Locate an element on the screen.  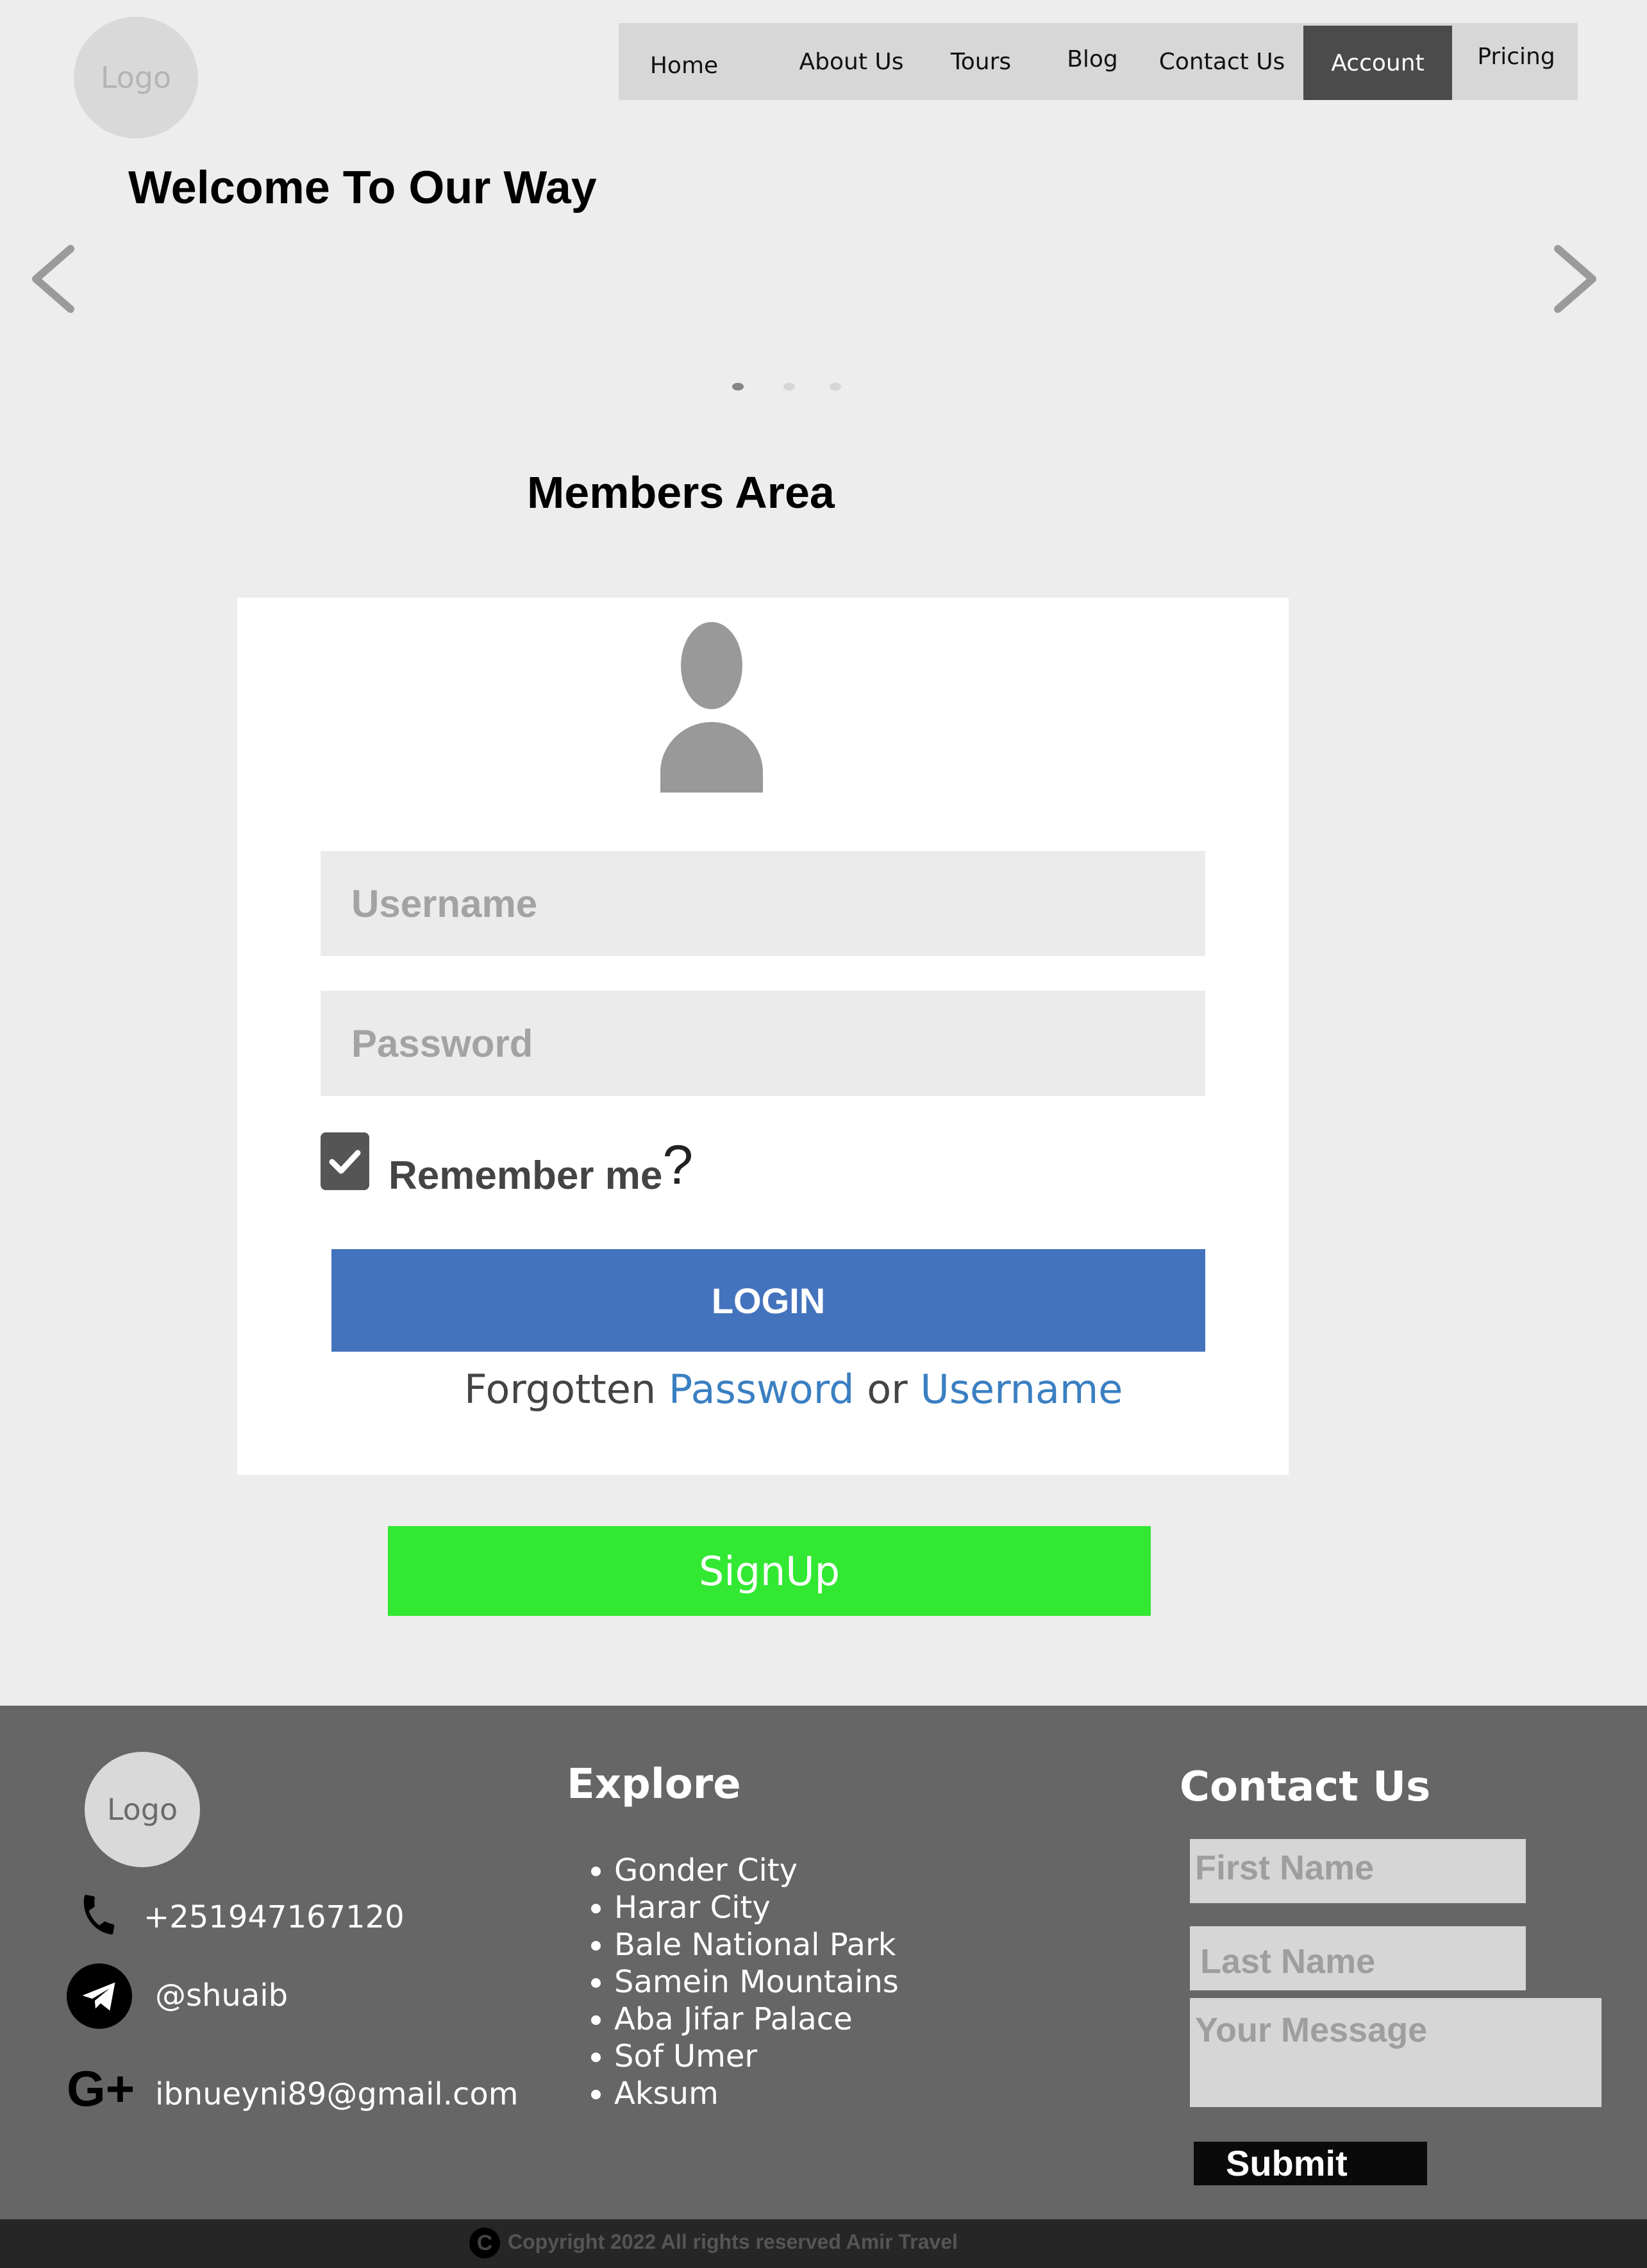
footer-telegram: @shuaib is located at coordinates (221, 1995).